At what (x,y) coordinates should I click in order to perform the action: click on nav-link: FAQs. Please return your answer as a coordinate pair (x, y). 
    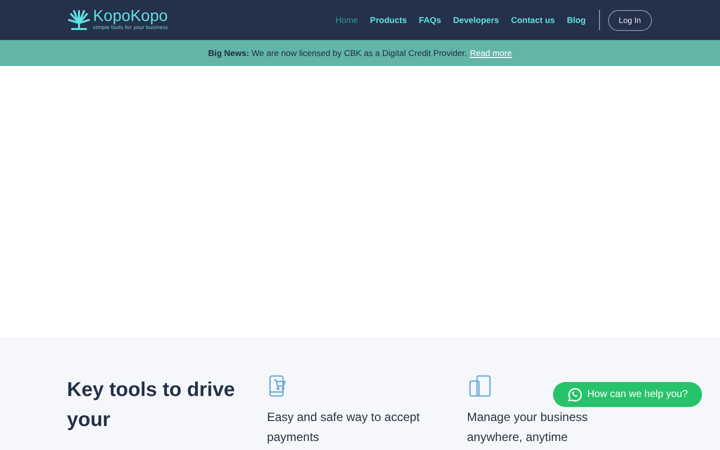
    Looking at the image, I should click on (430, 20).